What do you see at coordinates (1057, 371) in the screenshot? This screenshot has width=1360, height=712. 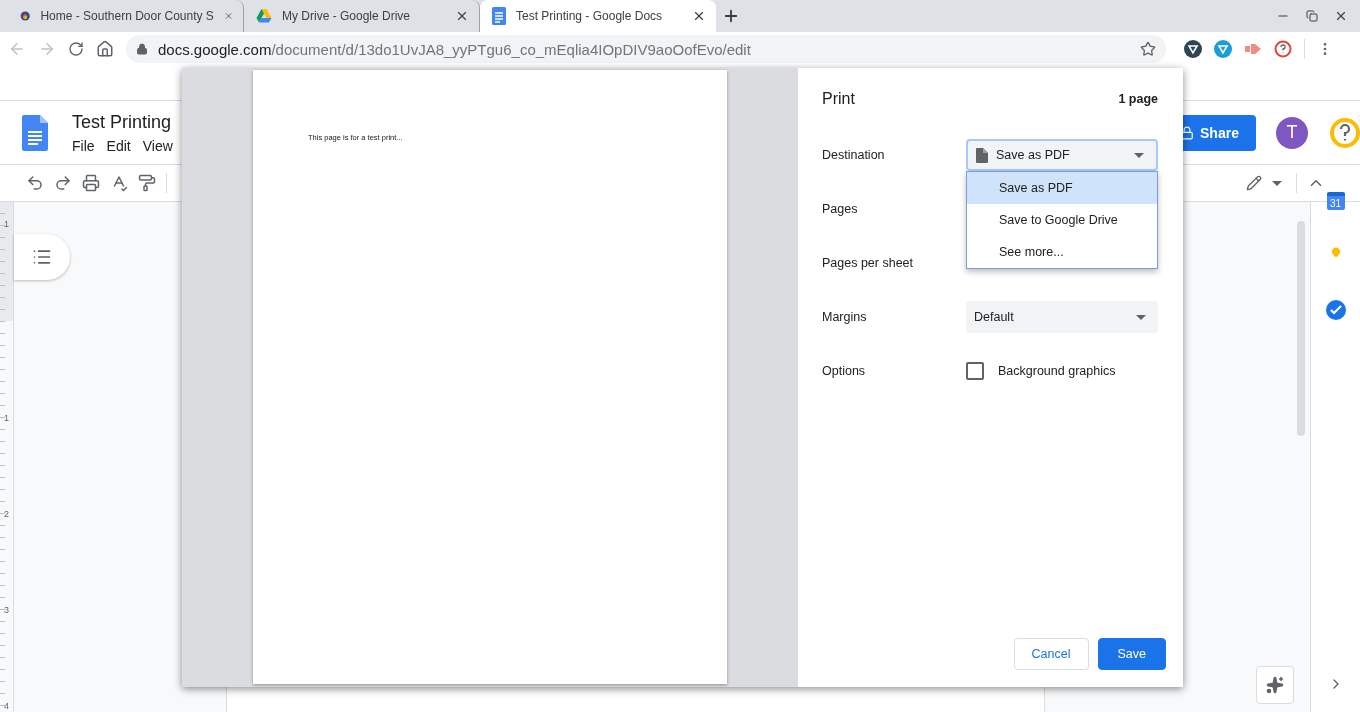 I see `checkbox-label: Background graphics` at bounding box center [1057, 371].